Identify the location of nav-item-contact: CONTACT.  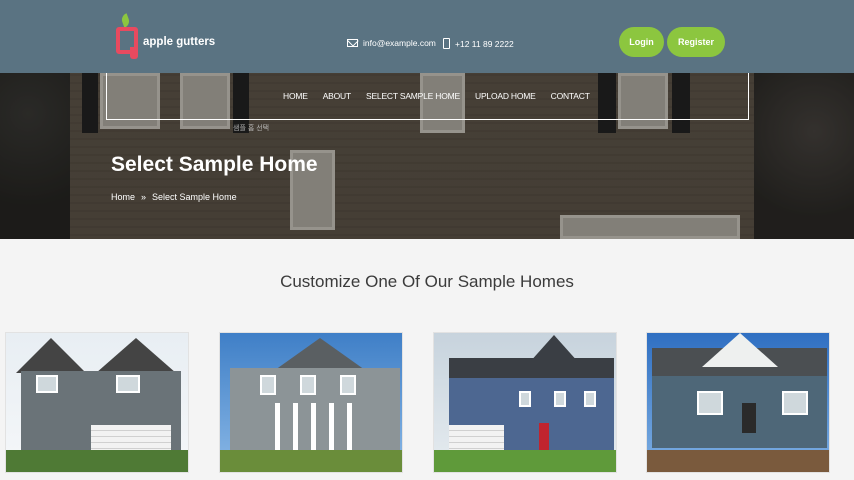
(570, 96).